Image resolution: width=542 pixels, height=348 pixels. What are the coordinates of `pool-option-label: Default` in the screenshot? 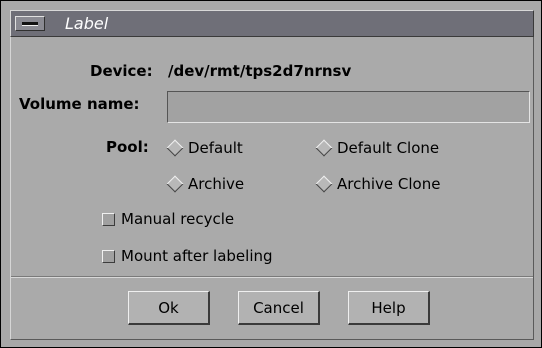 It's located at (215, 148).